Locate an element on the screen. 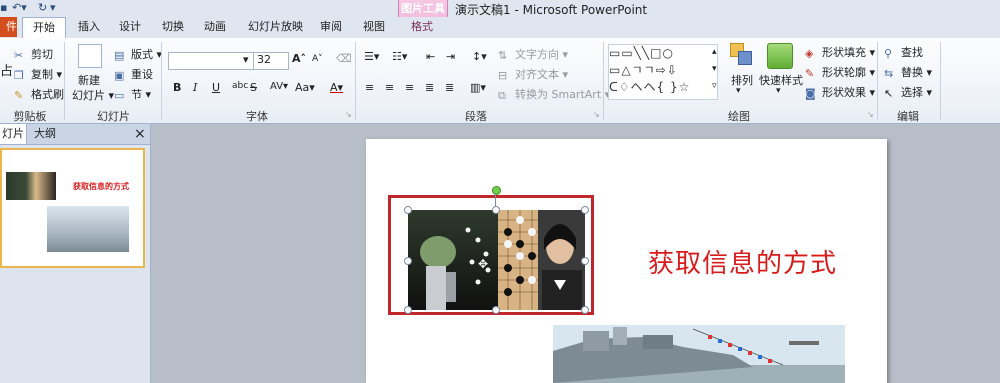 Image resolution: width=1000 pixels, height=383 pixels. quick-access-dropdown-icon: ▾ is located at coordinates (53, 7).